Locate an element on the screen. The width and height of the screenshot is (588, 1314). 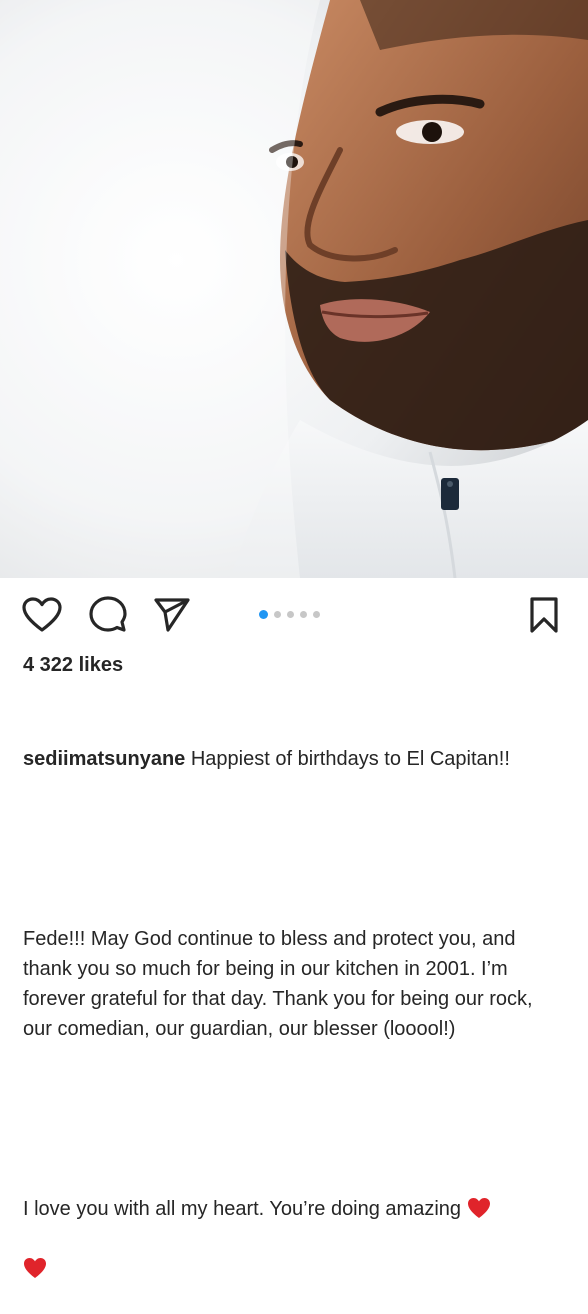
username-link: sediimatsunyane is located at coordinates (104, 759).